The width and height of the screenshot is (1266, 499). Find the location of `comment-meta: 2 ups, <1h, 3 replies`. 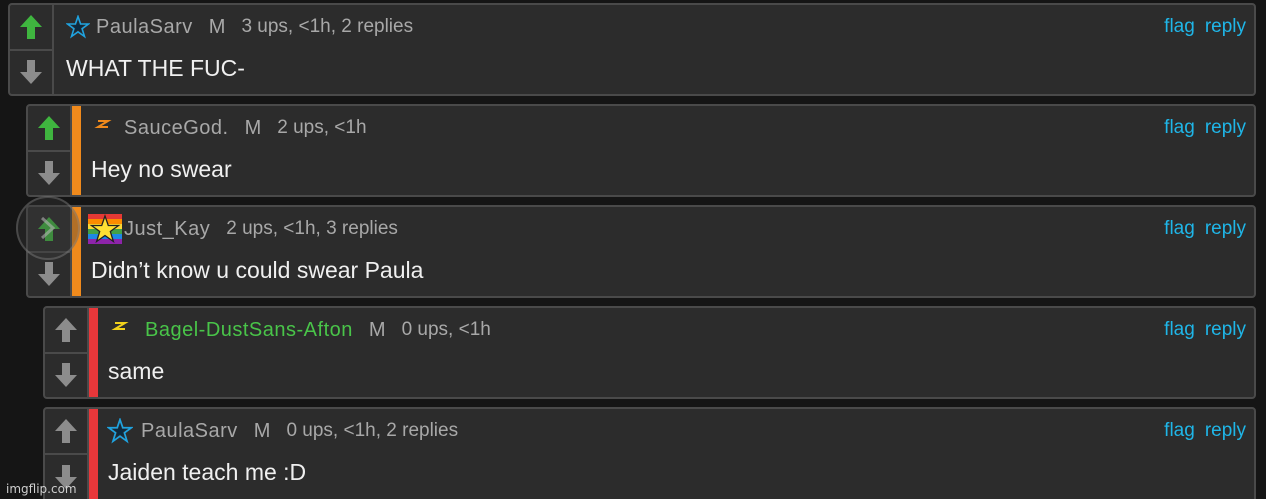

comment-meta: 2 ups, <1h, 3 replies is located at coordinates (312, 228).